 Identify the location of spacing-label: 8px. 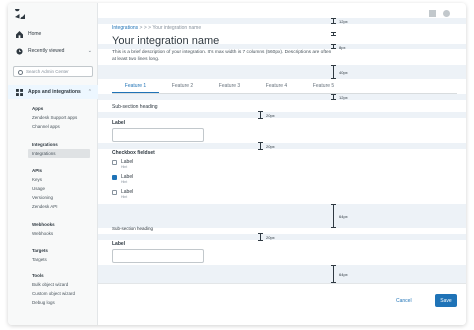
(342, 47).